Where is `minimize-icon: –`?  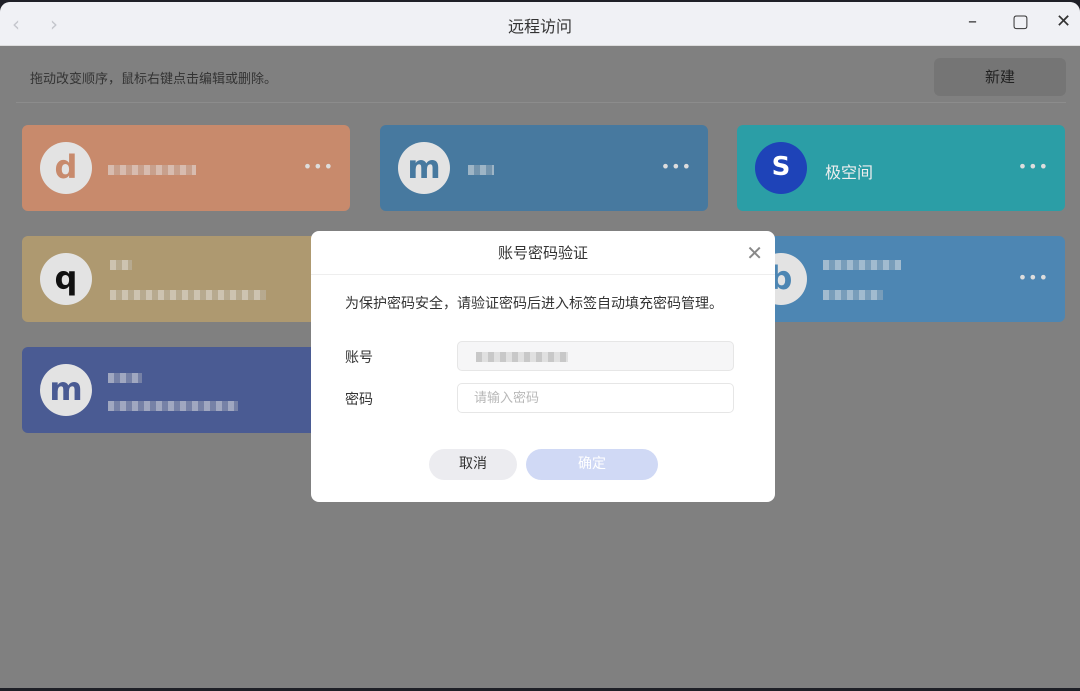
minimize-icon: – is located at coordinates (972, 21).